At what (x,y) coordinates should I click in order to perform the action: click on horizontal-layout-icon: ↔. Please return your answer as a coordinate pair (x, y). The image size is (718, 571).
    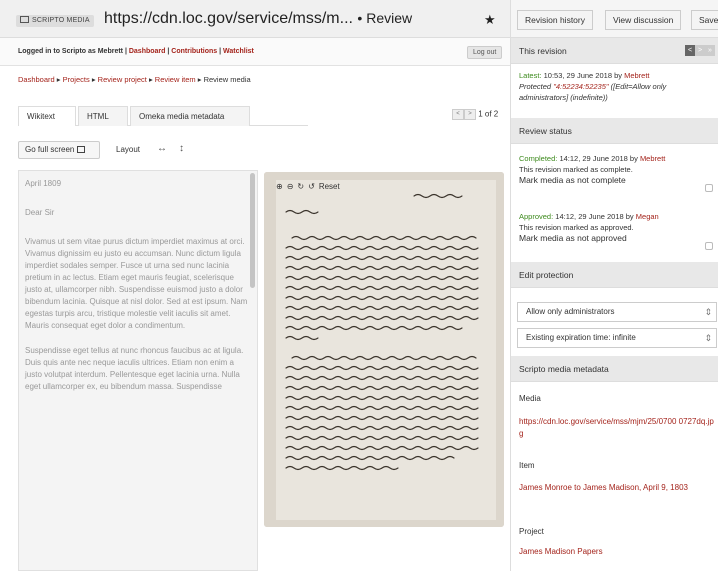
    Looking at the image, I should click on (162, 148).